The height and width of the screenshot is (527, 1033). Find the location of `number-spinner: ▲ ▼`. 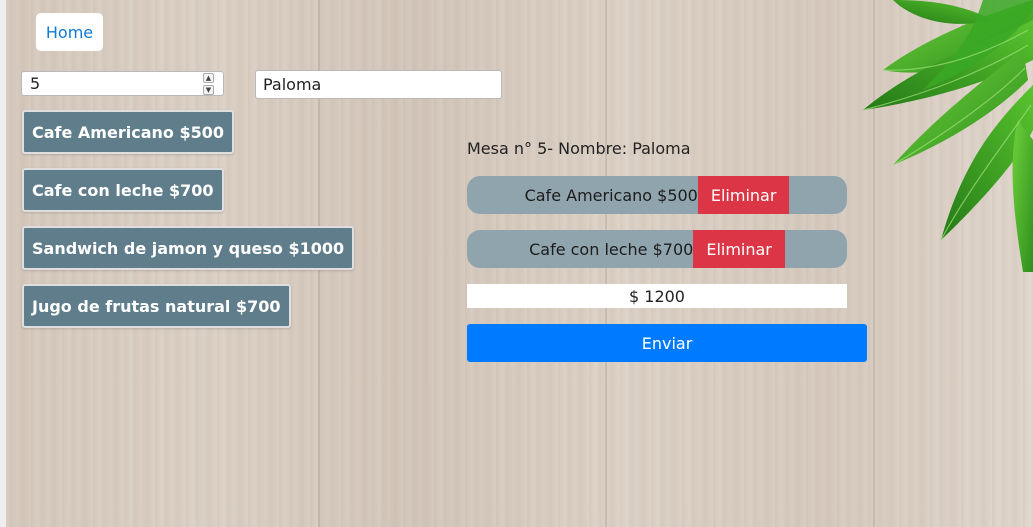

number-spinner: ▲ ▼ is located at coordinates (209, 84).